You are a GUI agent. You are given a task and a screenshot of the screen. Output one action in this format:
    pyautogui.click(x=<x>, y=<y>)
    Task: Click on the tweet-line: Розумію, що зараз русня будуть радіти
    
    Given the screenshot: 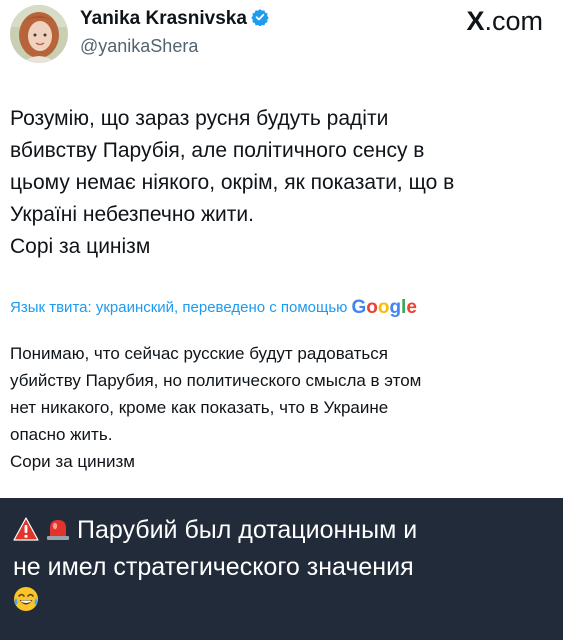 What is the action you would take?
    pyautogui.click(x=199, y=118)
    